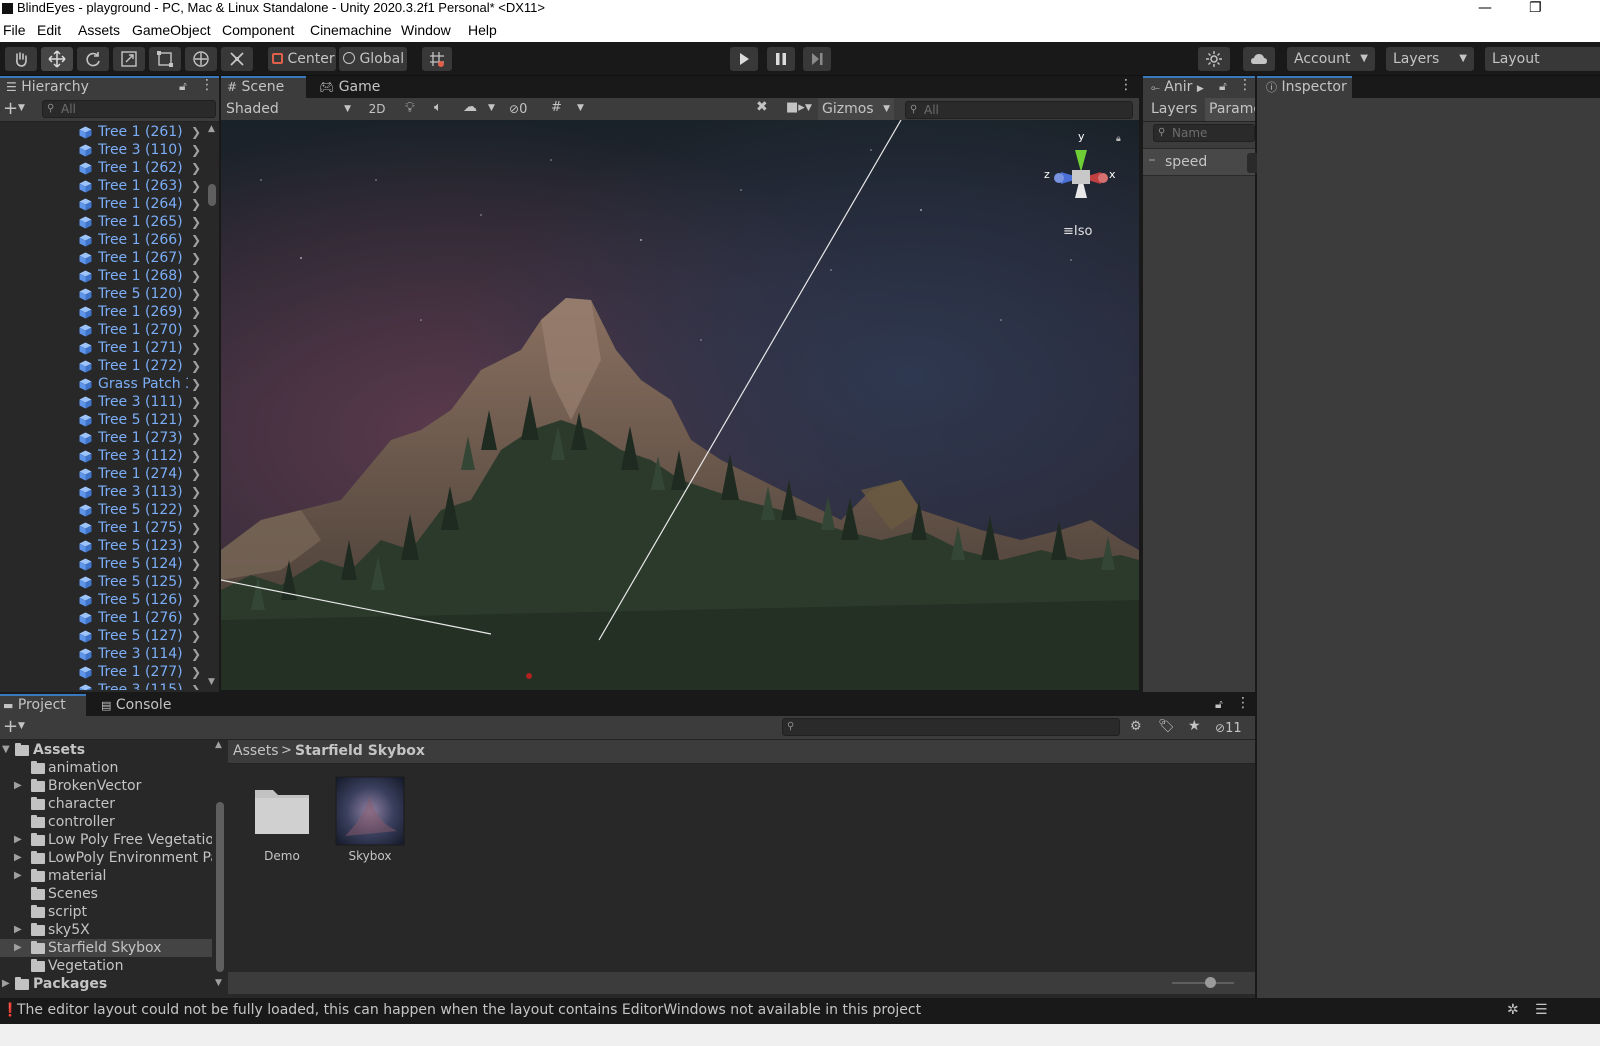 Image resolution: width=1600 pixels, height=1046 pixels. What do you see at coordinates (1304, 87) in the screenshot?
I see `tab-inspector: ⓘ Inspector` at bounding box center [1304, 87].